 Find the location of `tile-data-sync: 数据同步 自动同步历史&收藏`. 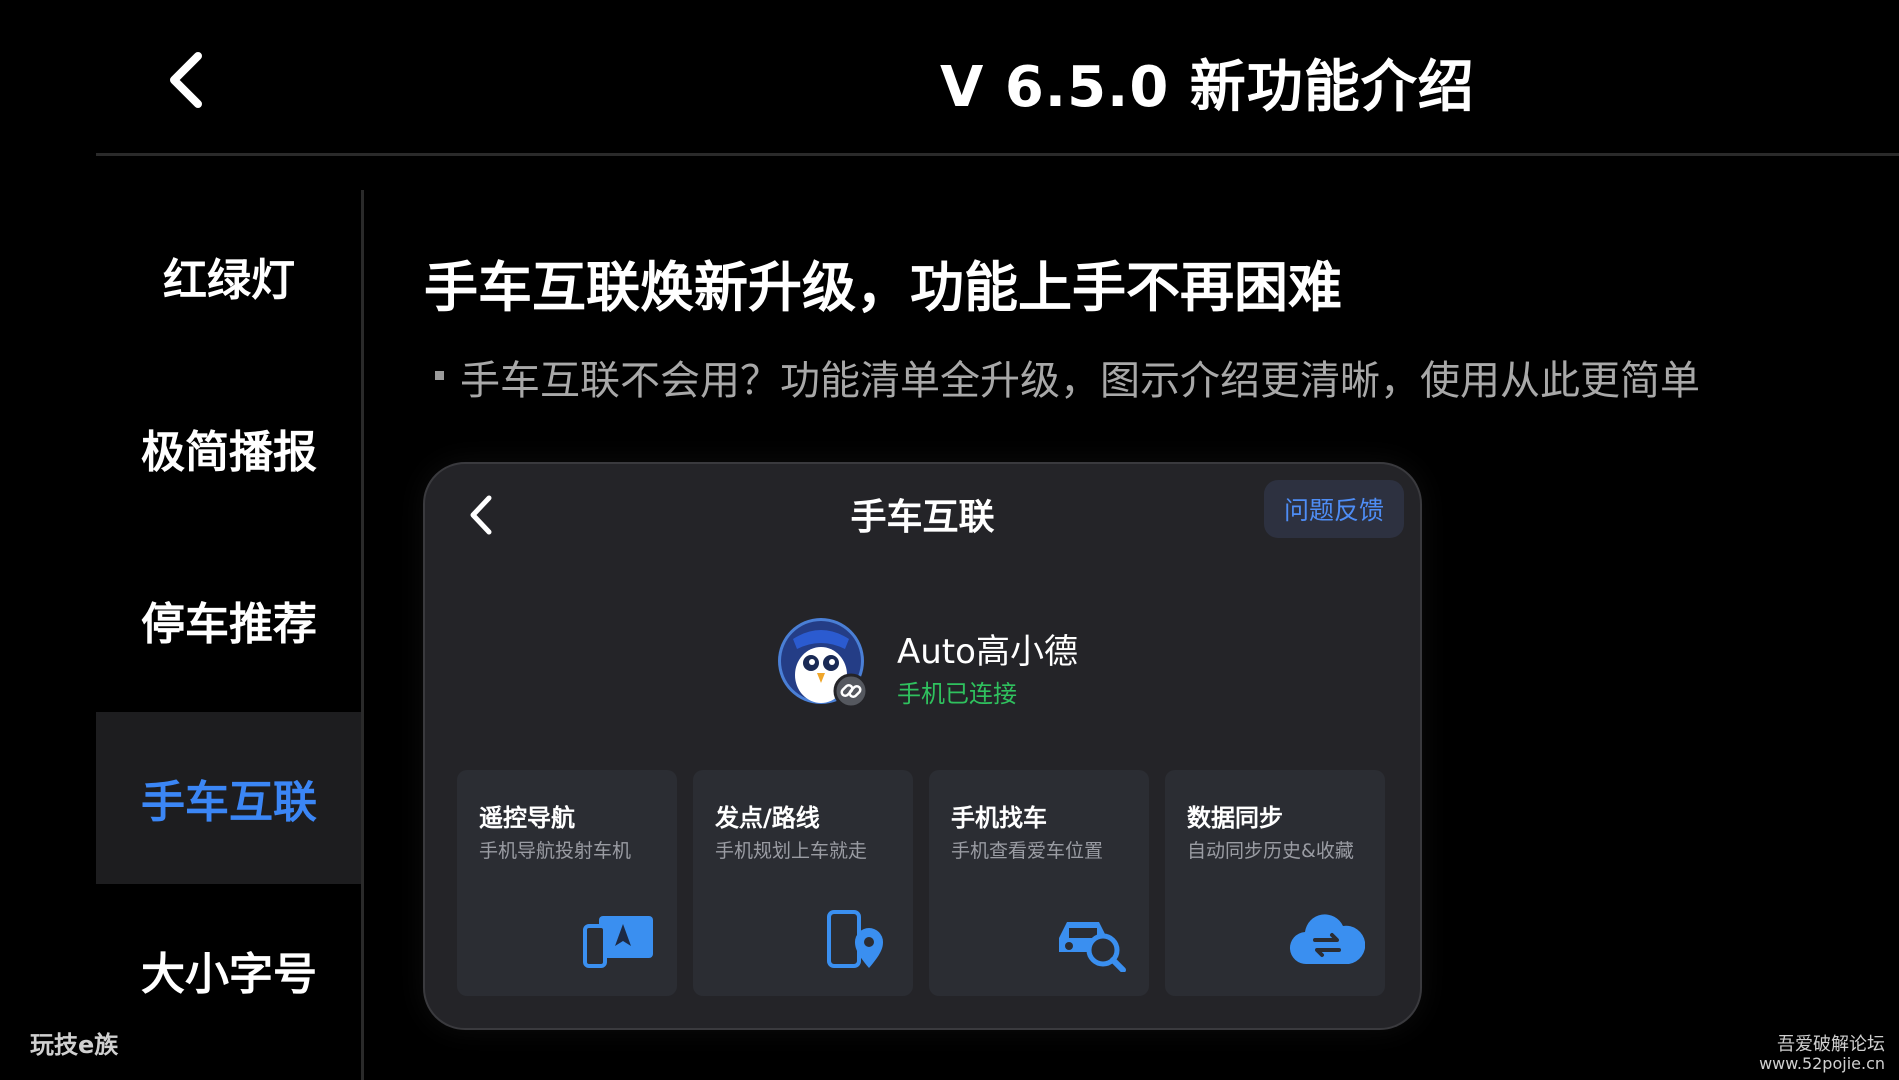

tile-data-sync: 数据同步 自动同步历史&收藏 is located at coordinates (1275, 883).